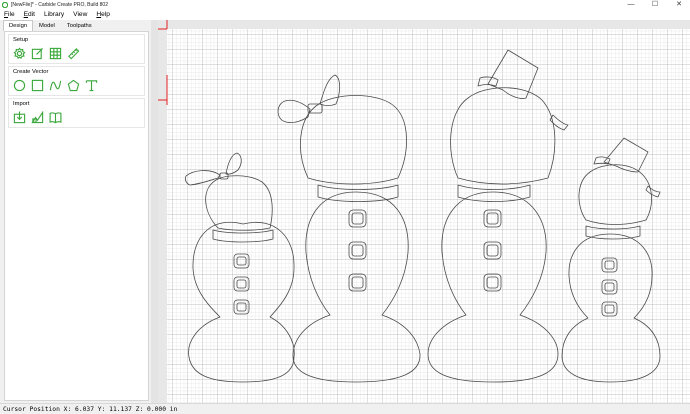 Image resolution: width=690 pixels, height=414 pixels. I want to click on edit-icon, so click(37, 53).